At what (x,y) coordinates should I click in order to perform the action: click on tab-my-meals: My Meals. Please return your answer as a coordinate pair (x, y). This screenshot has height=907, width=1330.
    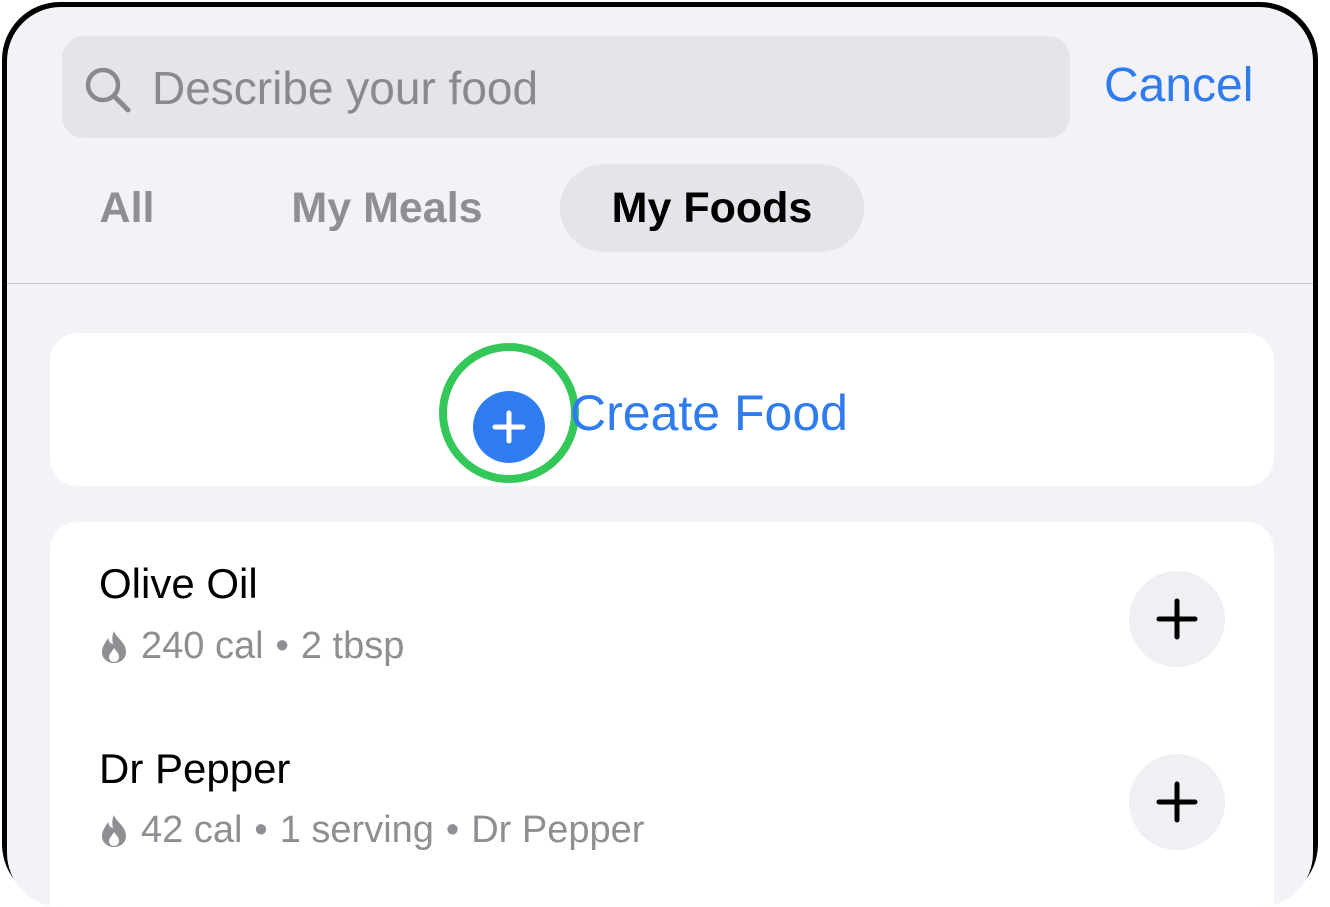
    Looking at the image, I should click on (387, 208).